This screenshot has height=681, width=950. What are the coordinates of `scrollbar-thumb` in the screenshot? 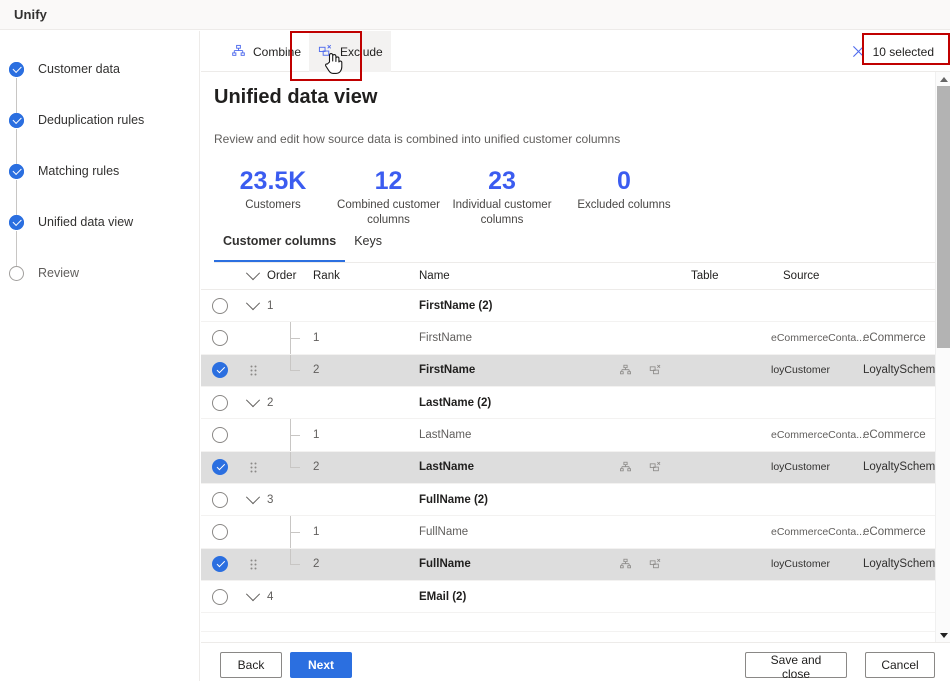 It's located at (943, 217).